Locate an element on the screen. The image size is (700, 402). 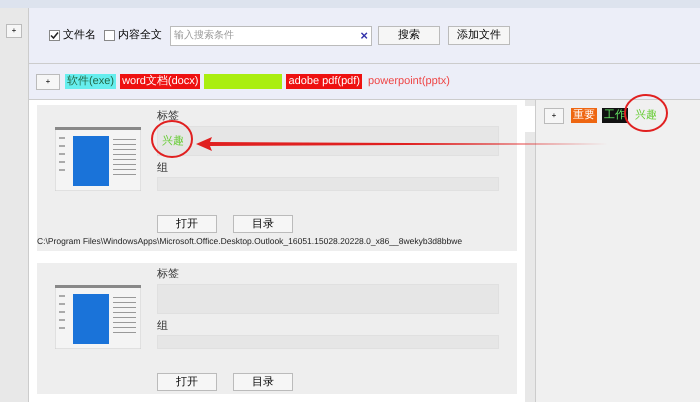
add-tag-button: + is located at coordinates (554, 116).